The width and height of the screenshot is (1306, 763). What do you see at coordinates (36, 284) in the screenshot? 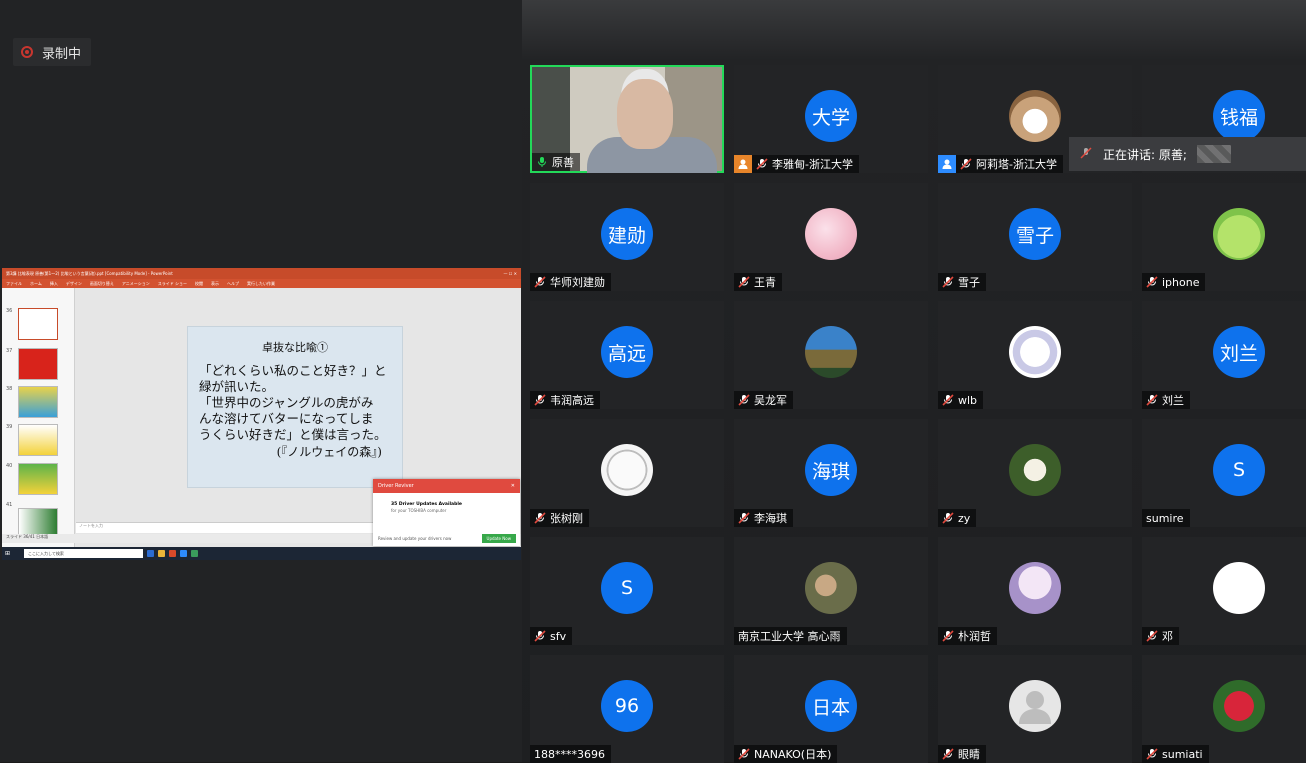
I see `ribbon-tab: ホーム` at bounding box center [36, 284].